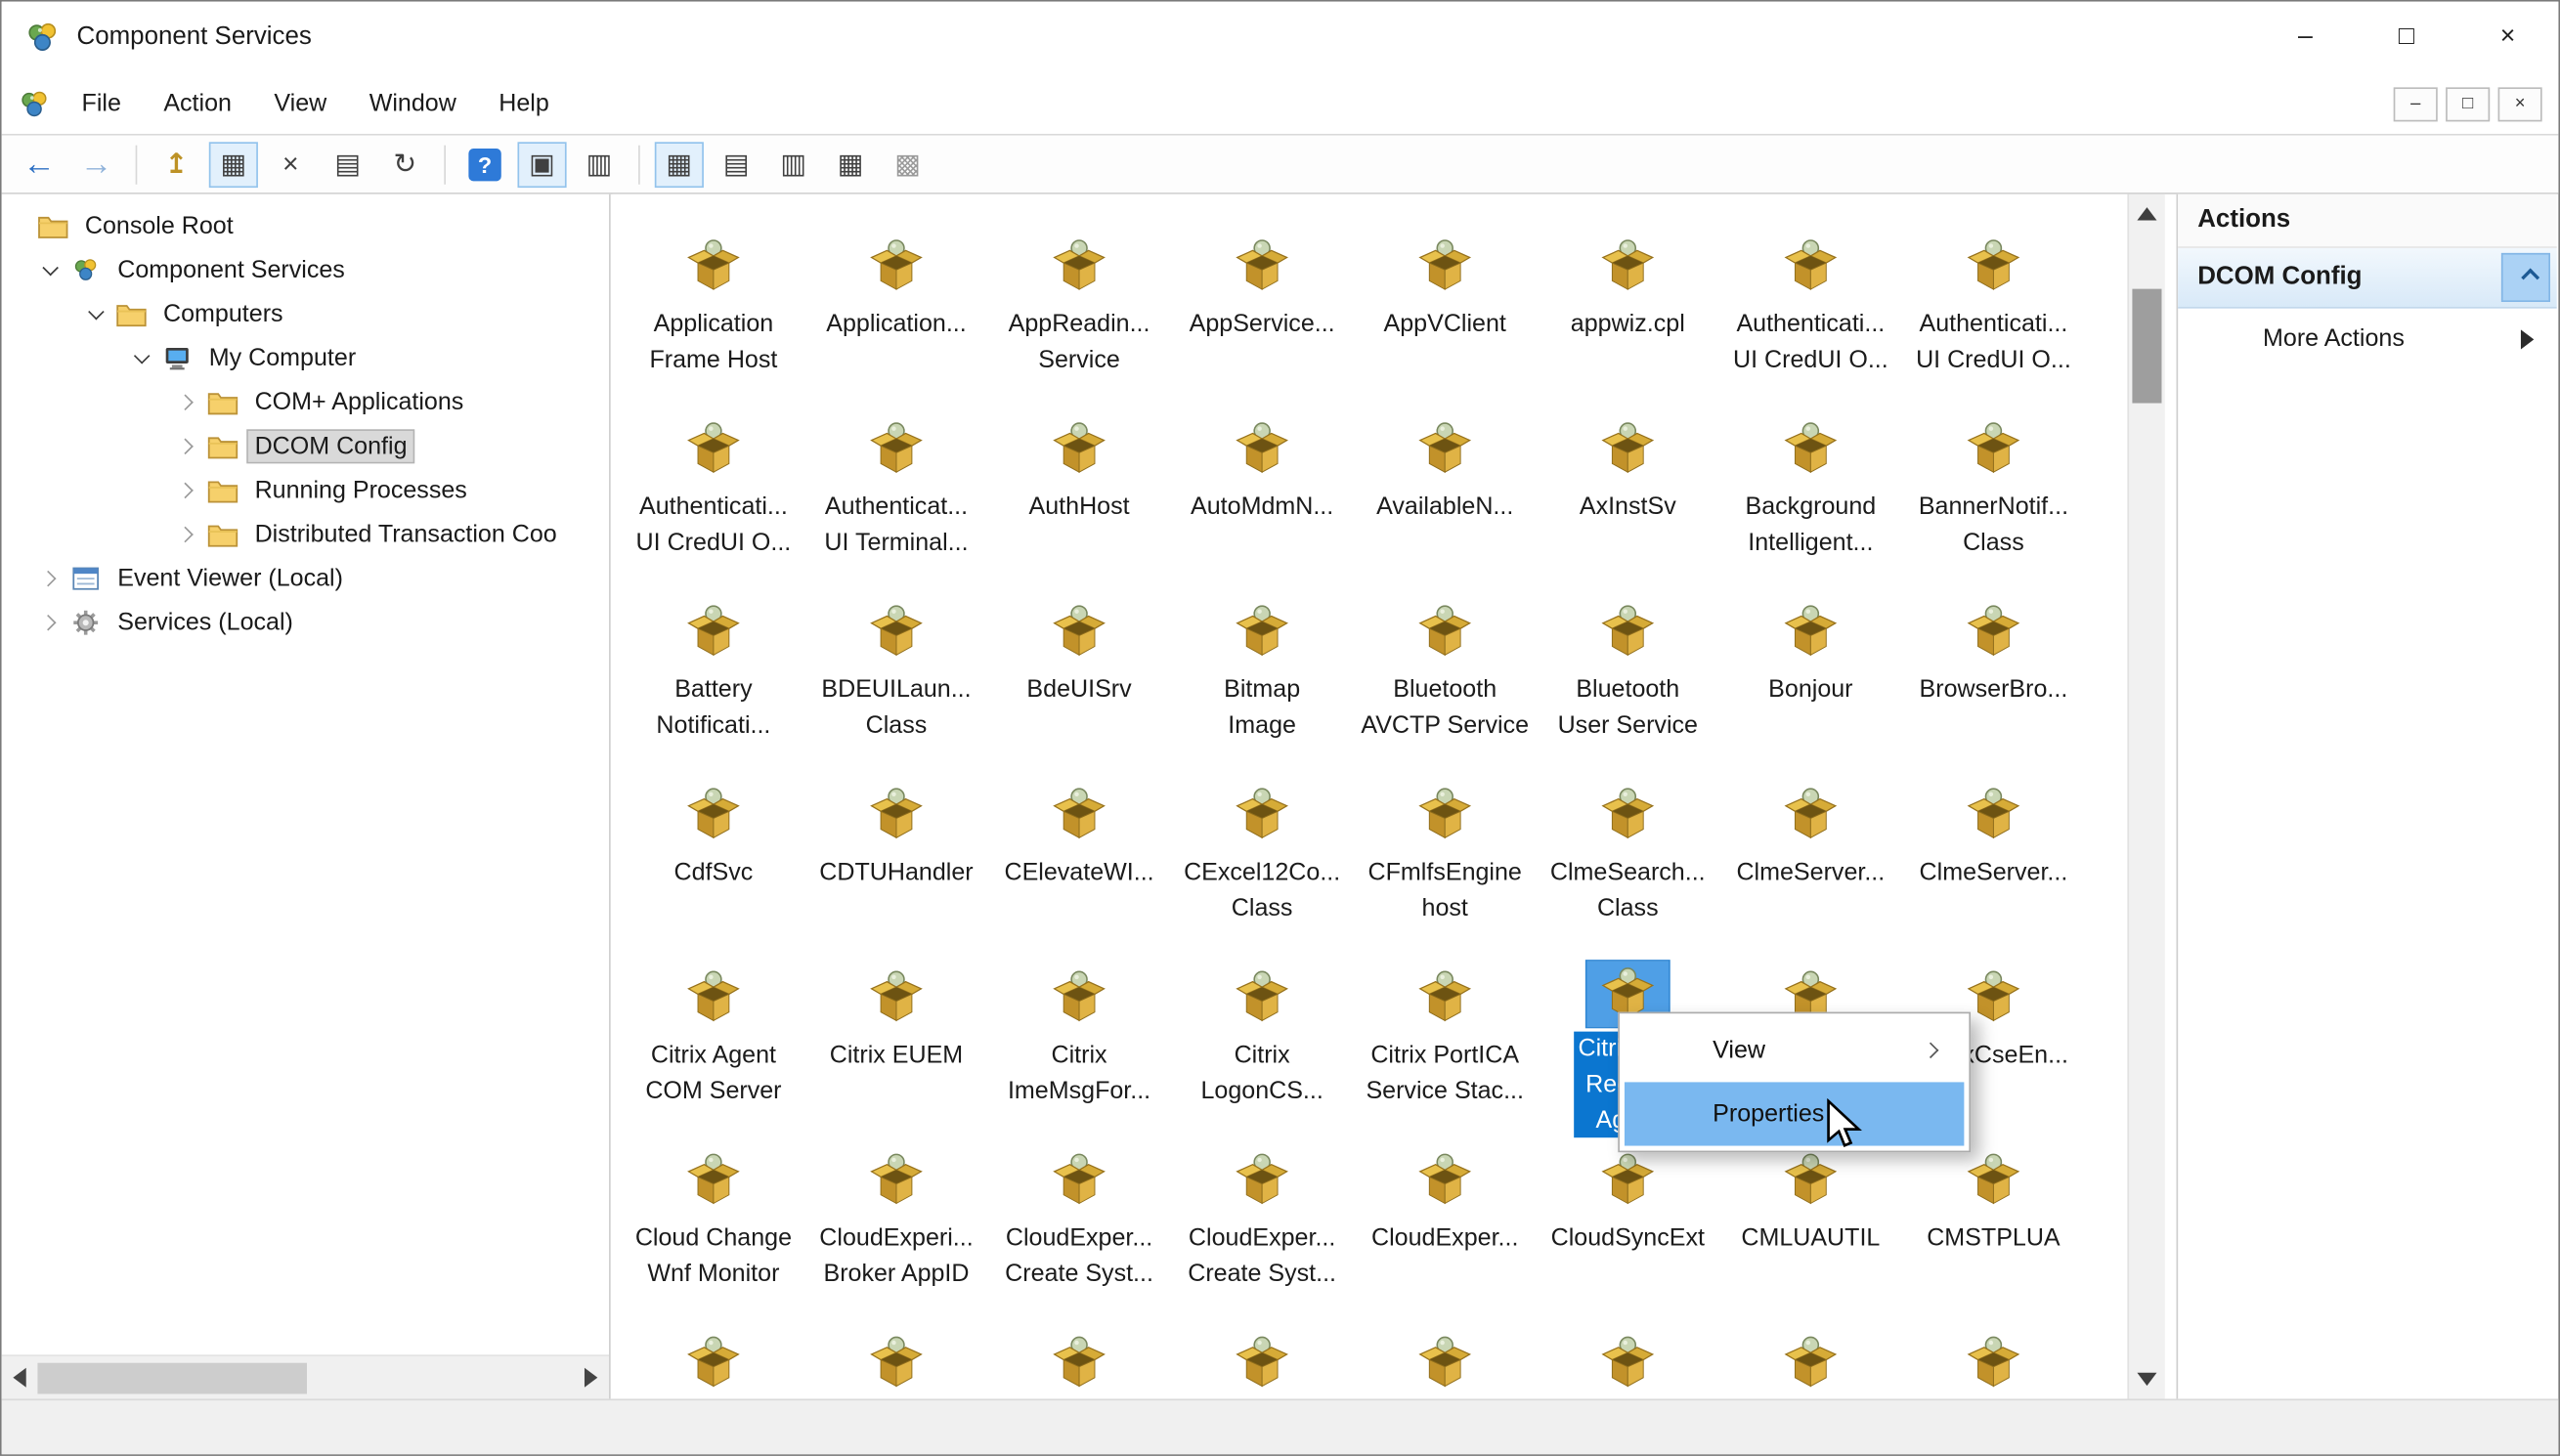  What do you see at coordinates (102, 103) in the screenshot?
I see `menu-file: File` at bounding box center [102, 103].